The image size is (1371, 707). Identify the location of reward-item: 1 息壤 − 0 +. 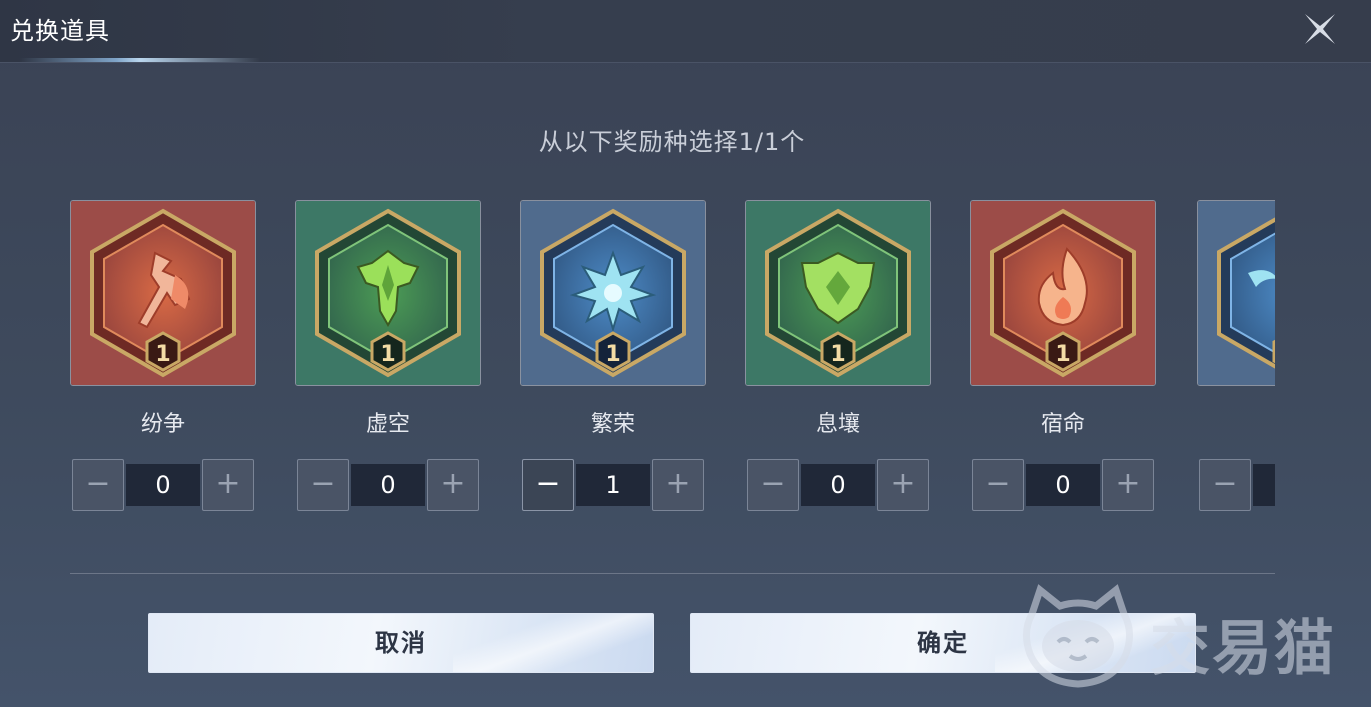
(838, 358).